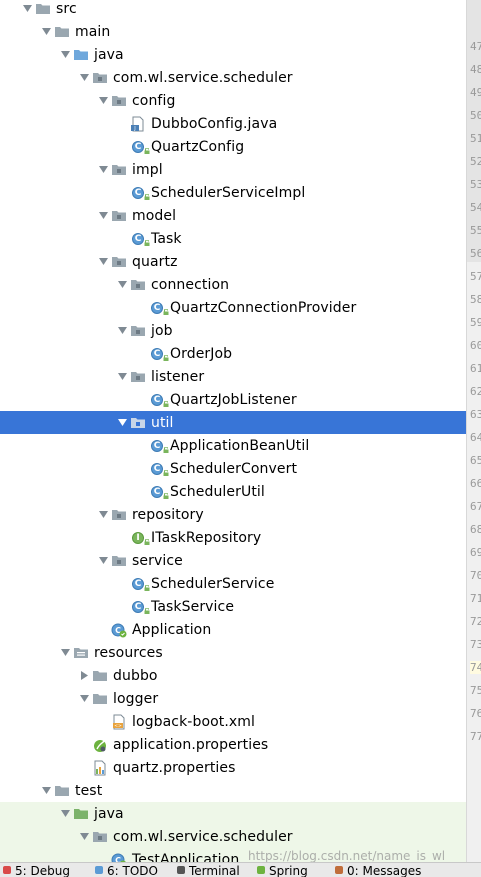  Describe the element at coordinates (475, 598) in the screenshot. I see `line-number: 71` at that location.